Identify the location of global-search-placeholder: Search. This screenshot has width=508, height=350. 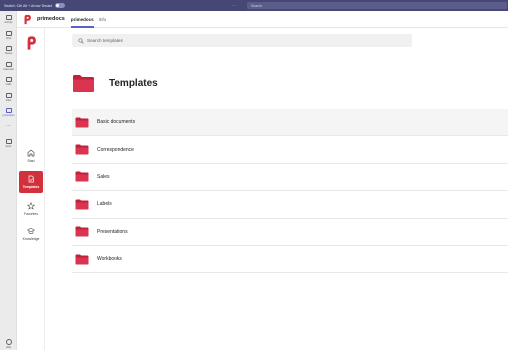
(257, 5).